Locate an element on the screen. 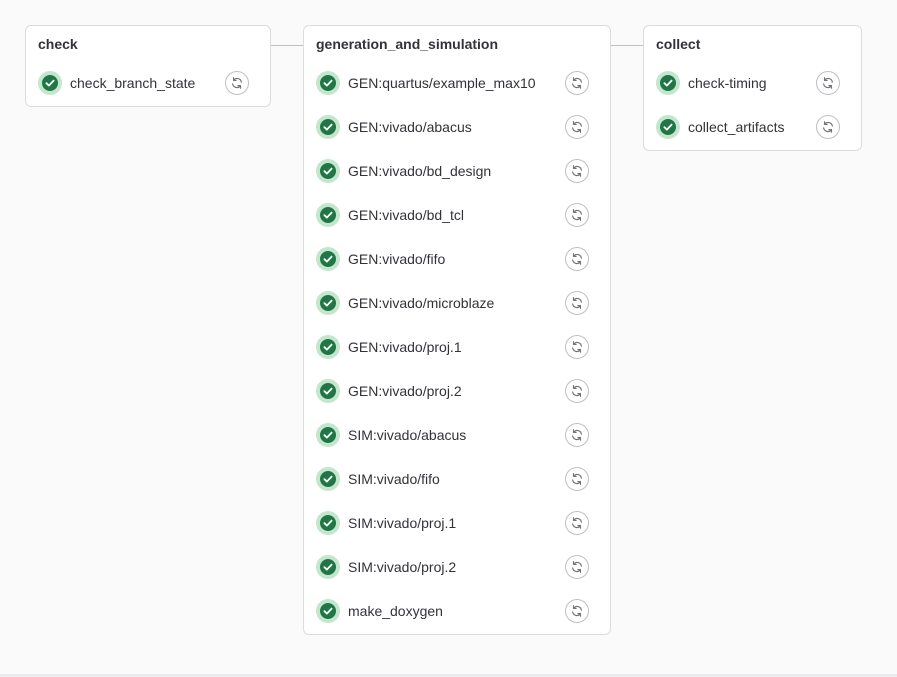 The height and width of the screenshot is (677, 897). job-item: SIM:vivado/proj.1 is located at coordinates (458, 523).